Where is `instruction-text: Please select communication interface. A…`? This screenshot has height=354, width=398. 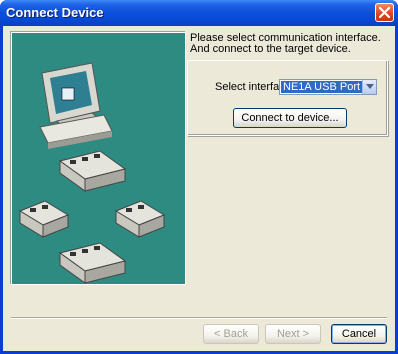
instruction-text: Please select communication interface. A… is located at coordinates (290, 44).